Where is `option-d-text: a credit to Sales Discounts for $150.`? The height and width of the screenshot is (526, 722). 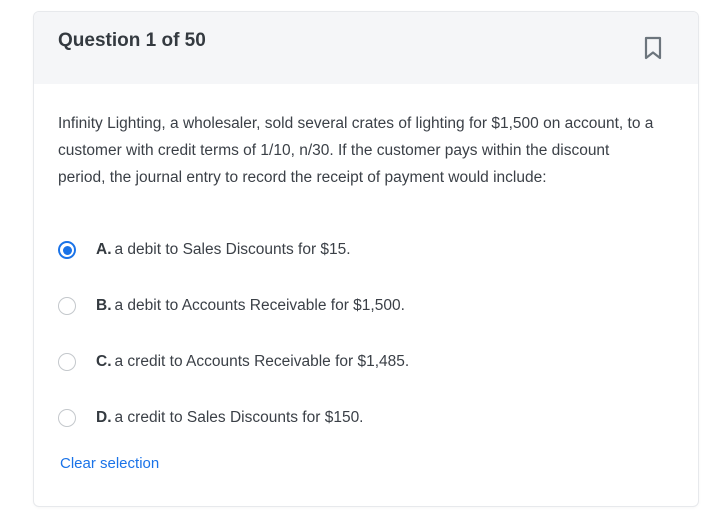
option-d-text: a credit to Sales Discounts for $150. is located at coordinates (239, 417).